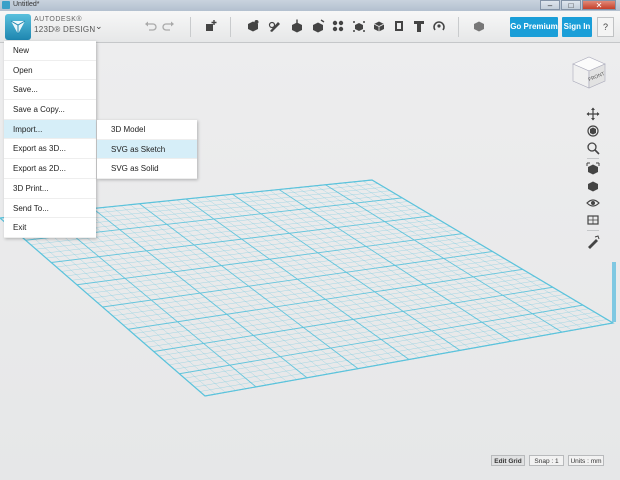  Describe the element at coordinates (297, 26) in the screenshot. I see `construct-icon` at that location.